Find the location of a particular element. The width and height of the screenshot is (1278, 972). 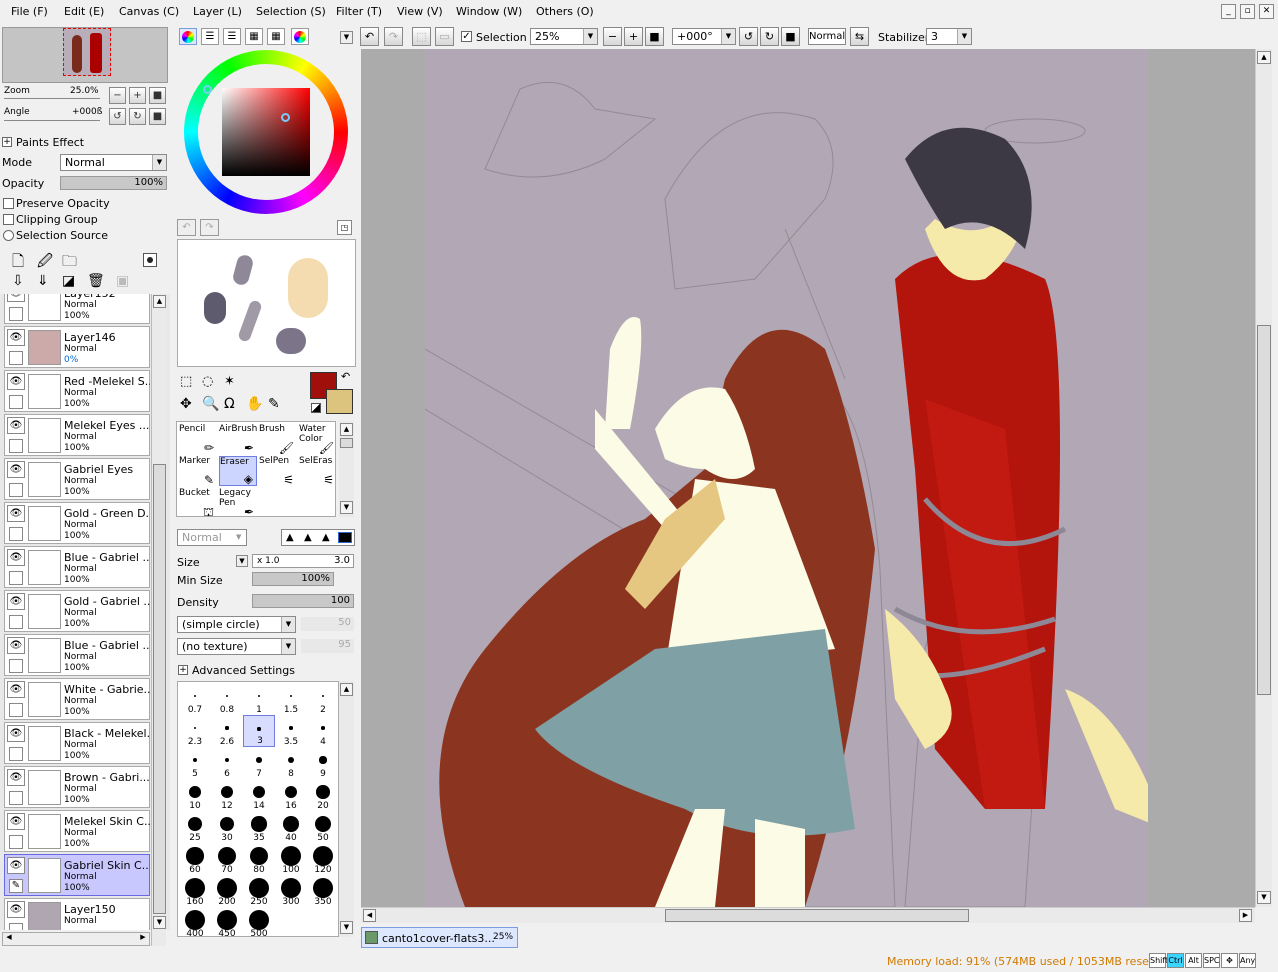

brush-size-preset: 12 is located at coordinates (227, 795).